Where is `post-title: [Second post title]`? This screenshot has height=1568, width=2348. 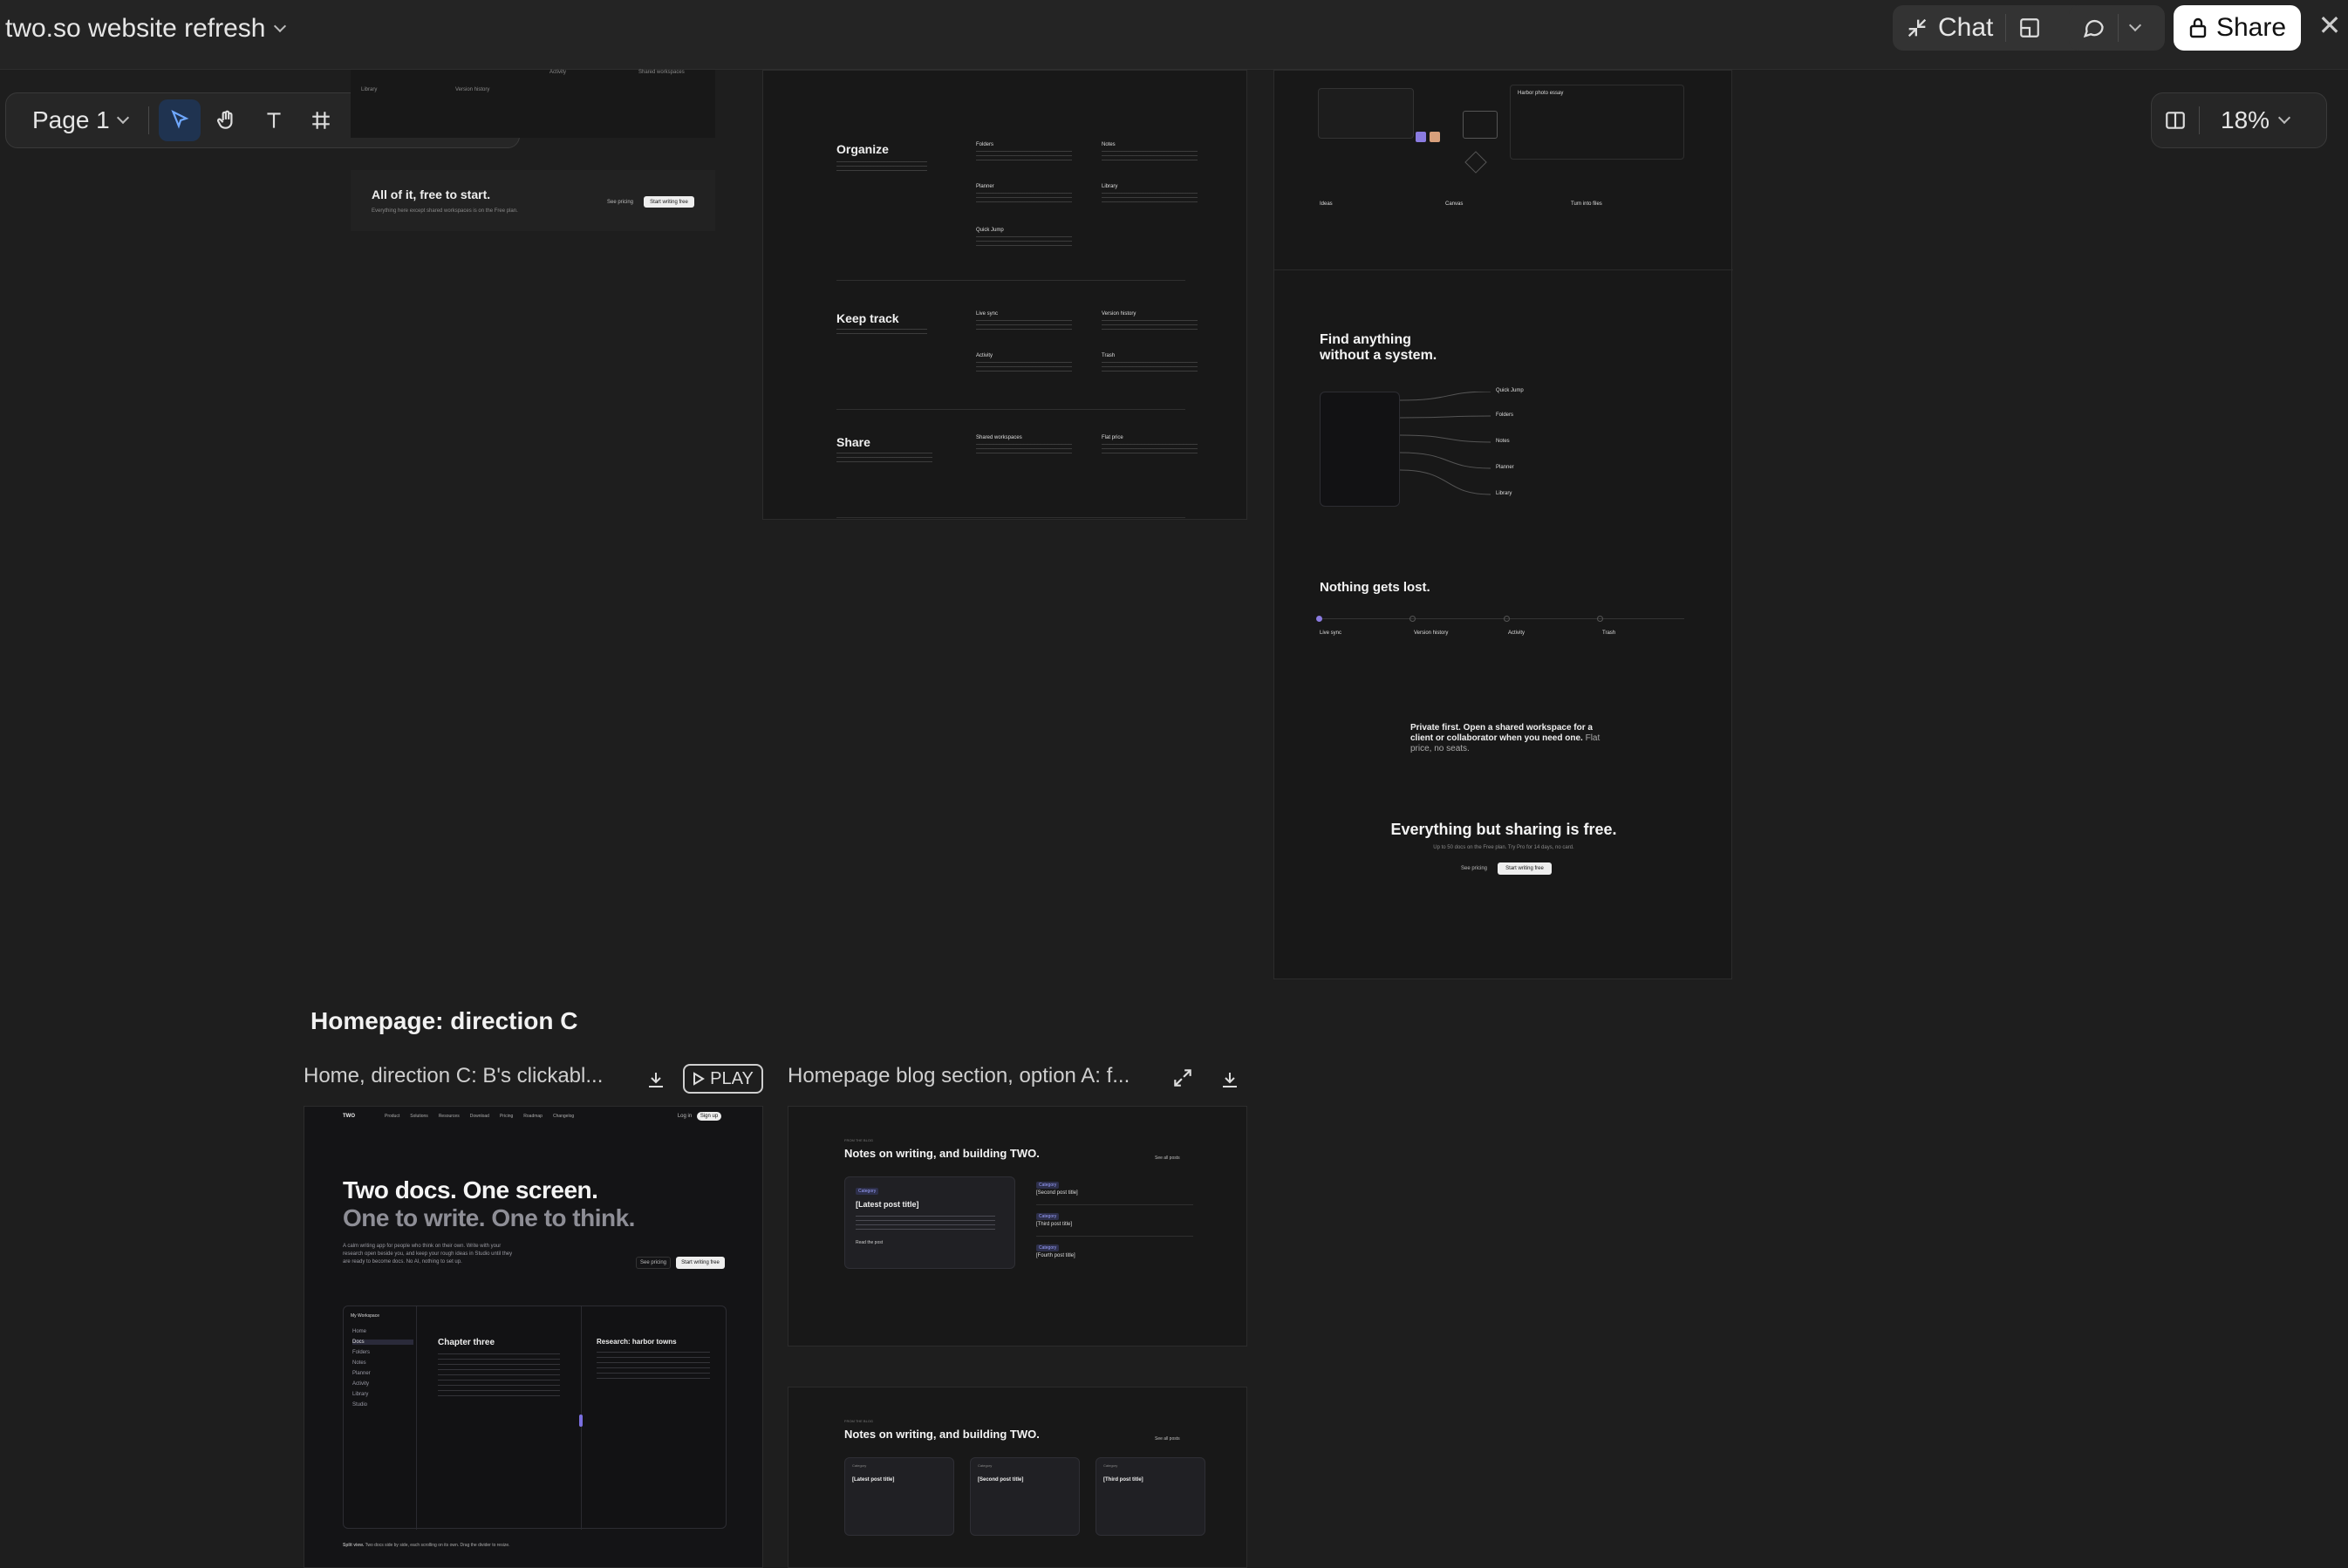 post-title: [Second post title] is located at coordinates (1057, 1193).